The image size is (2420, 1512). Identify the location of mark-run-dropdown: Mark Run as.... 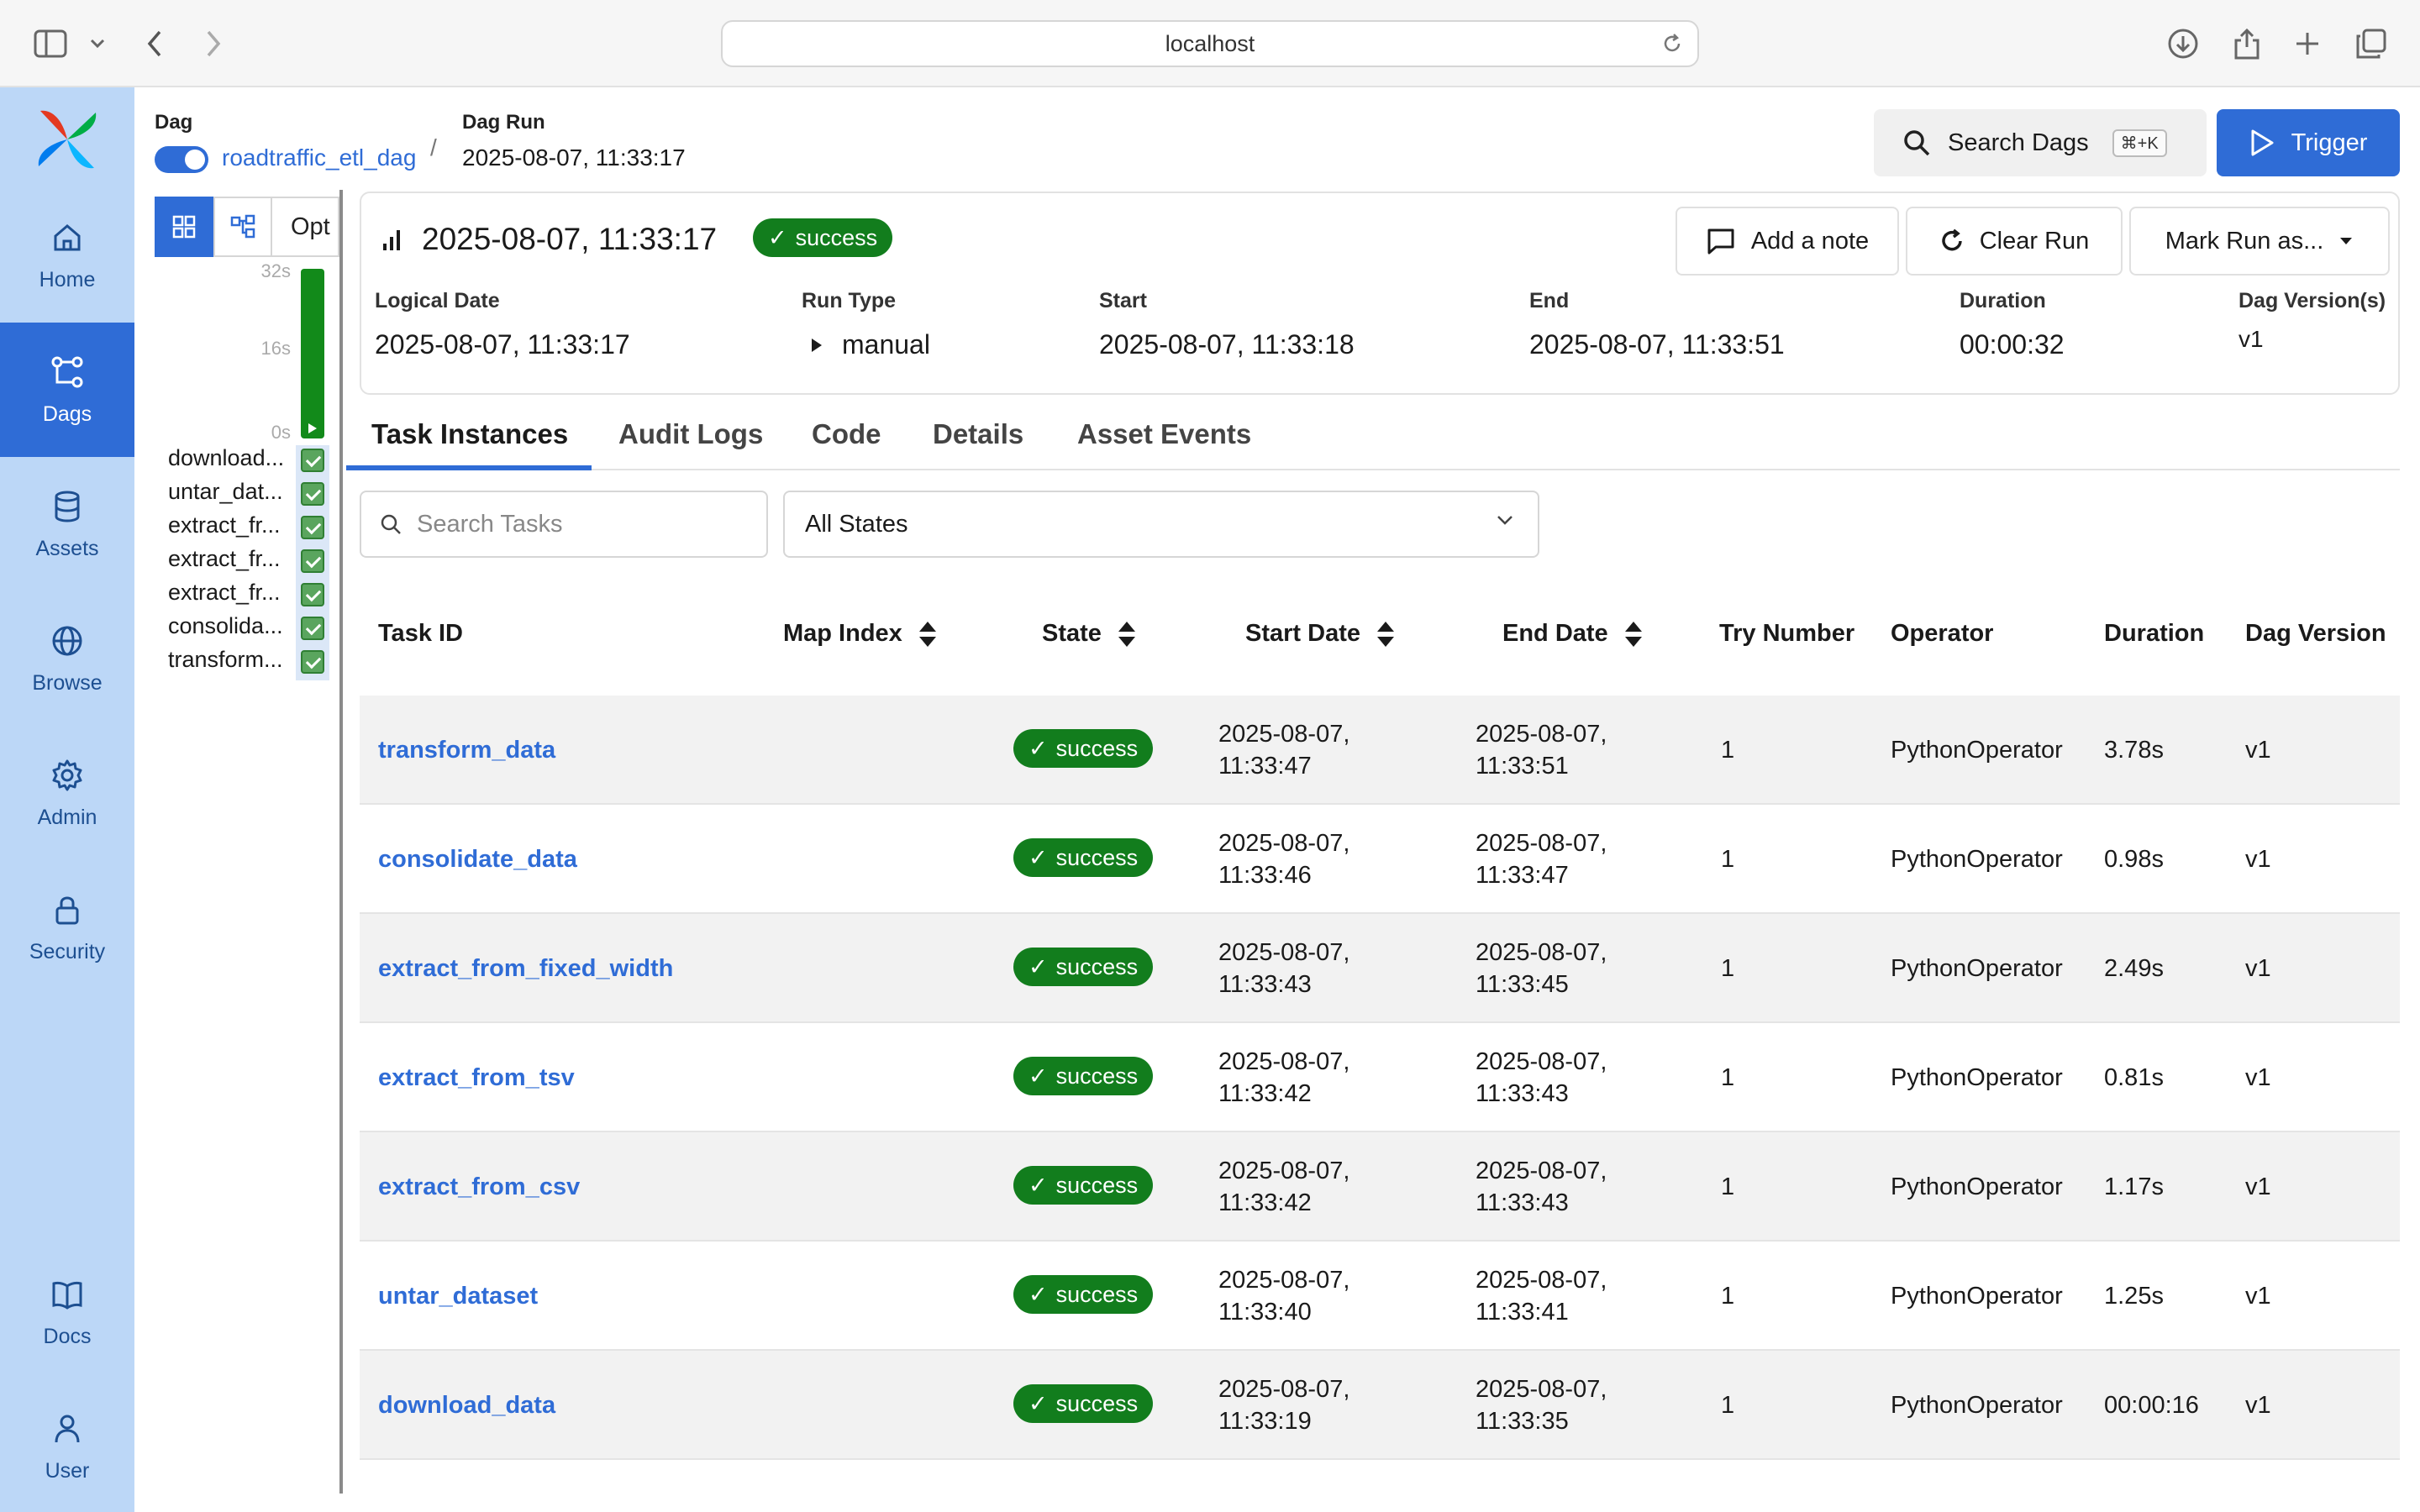
(2260, 241).